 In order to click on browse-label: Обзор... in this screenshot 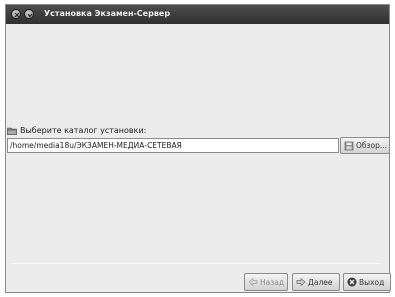, I will do `click(372, 145)`.